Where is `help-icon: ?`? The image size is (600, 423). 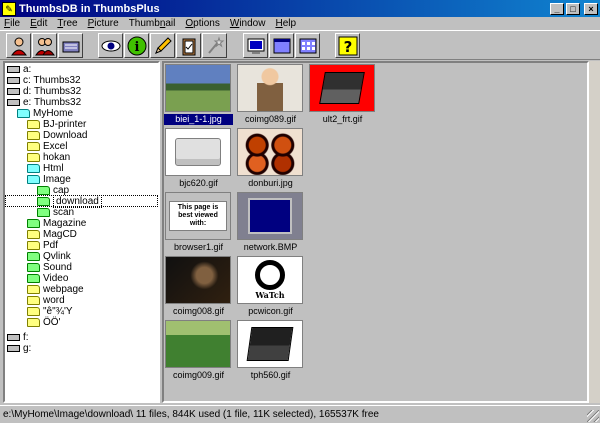 help-icon: ? is located at coordinates (347, 46).